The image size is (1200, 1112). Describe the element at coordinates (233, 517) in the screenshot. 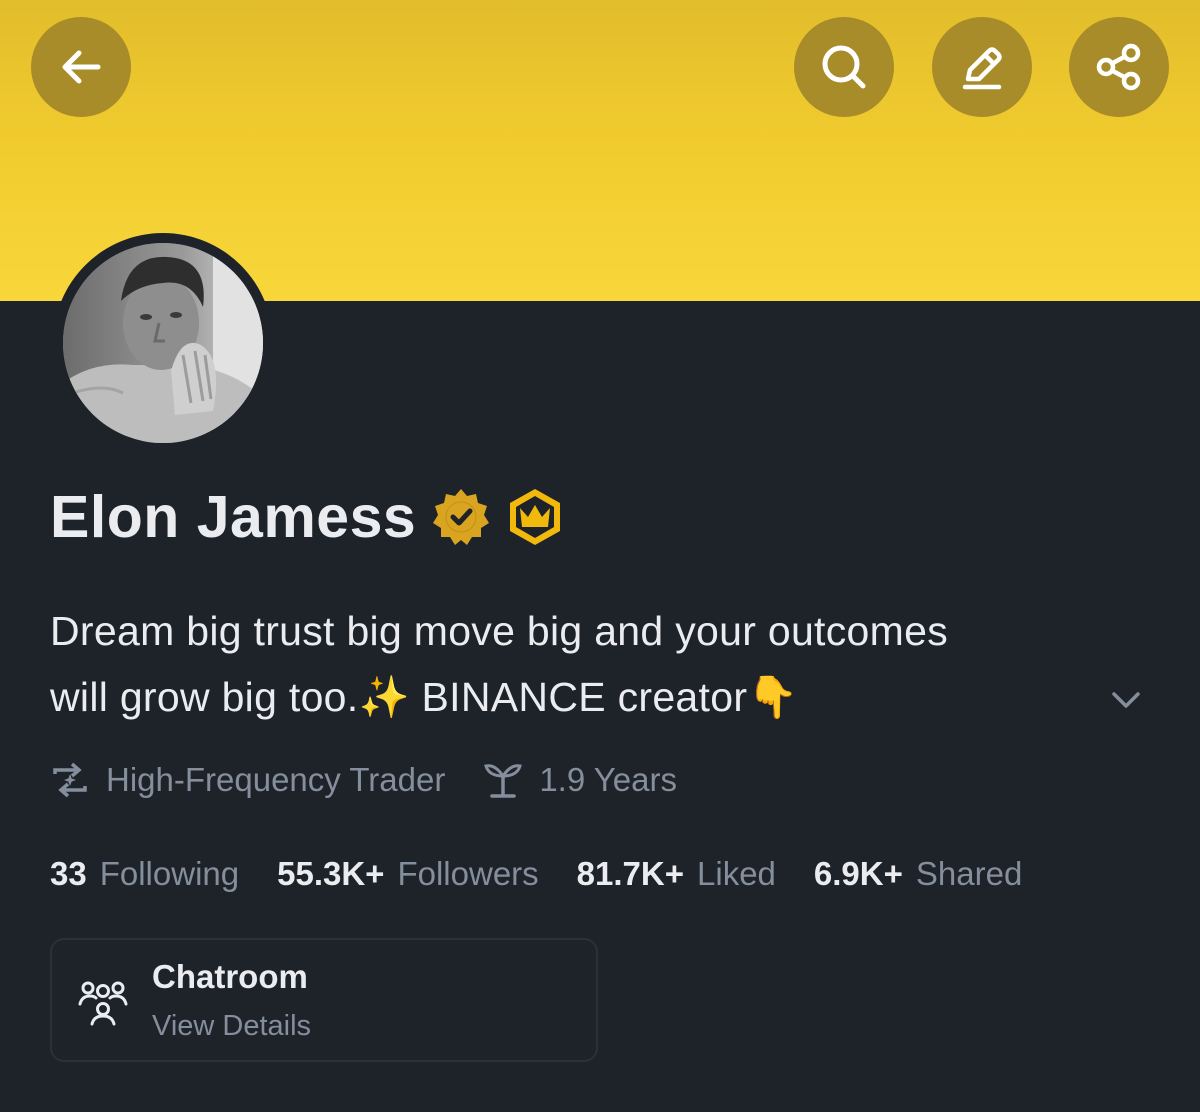

I see `profile-name: Elon Jamess` at that location.